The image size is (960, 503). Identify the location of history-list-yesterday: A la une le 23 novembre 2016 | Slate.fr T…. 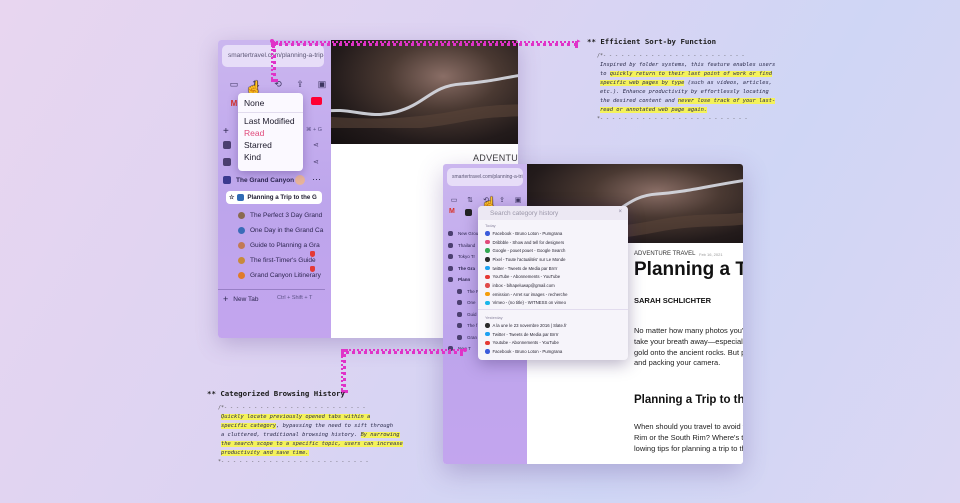
(553, 338).